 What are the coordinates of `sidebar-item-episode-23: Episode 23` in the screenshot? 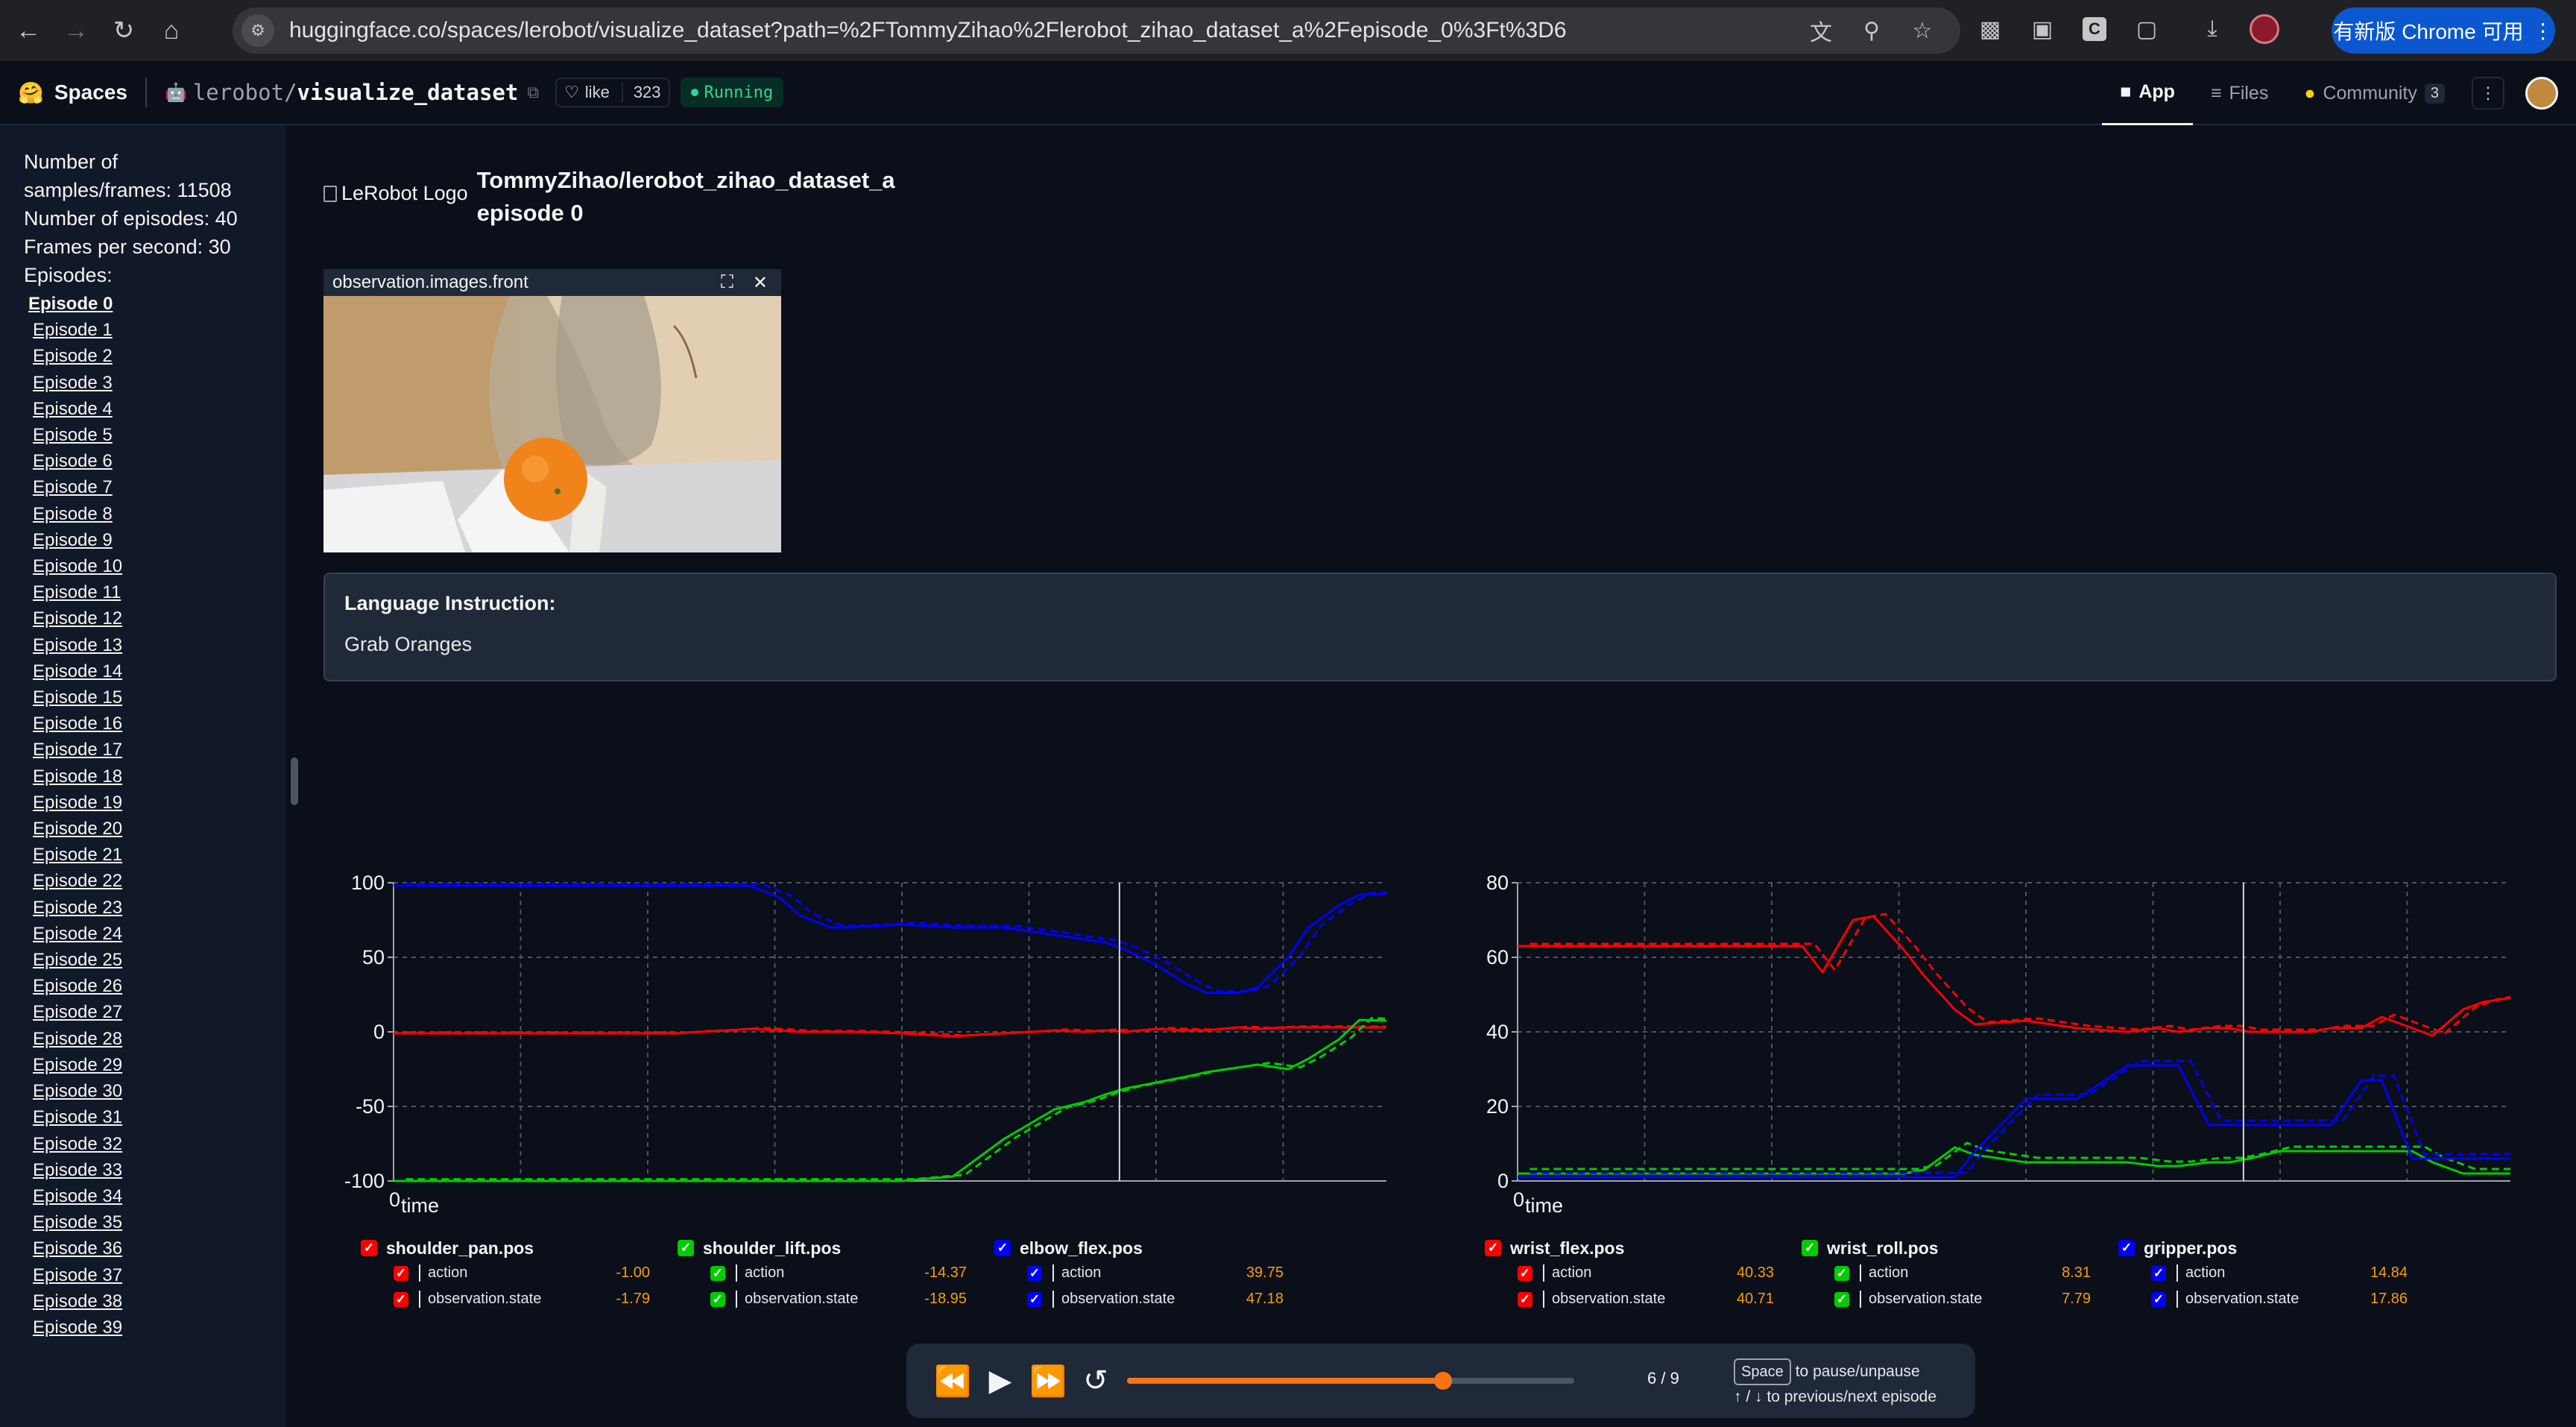 It's located at (155, 908).